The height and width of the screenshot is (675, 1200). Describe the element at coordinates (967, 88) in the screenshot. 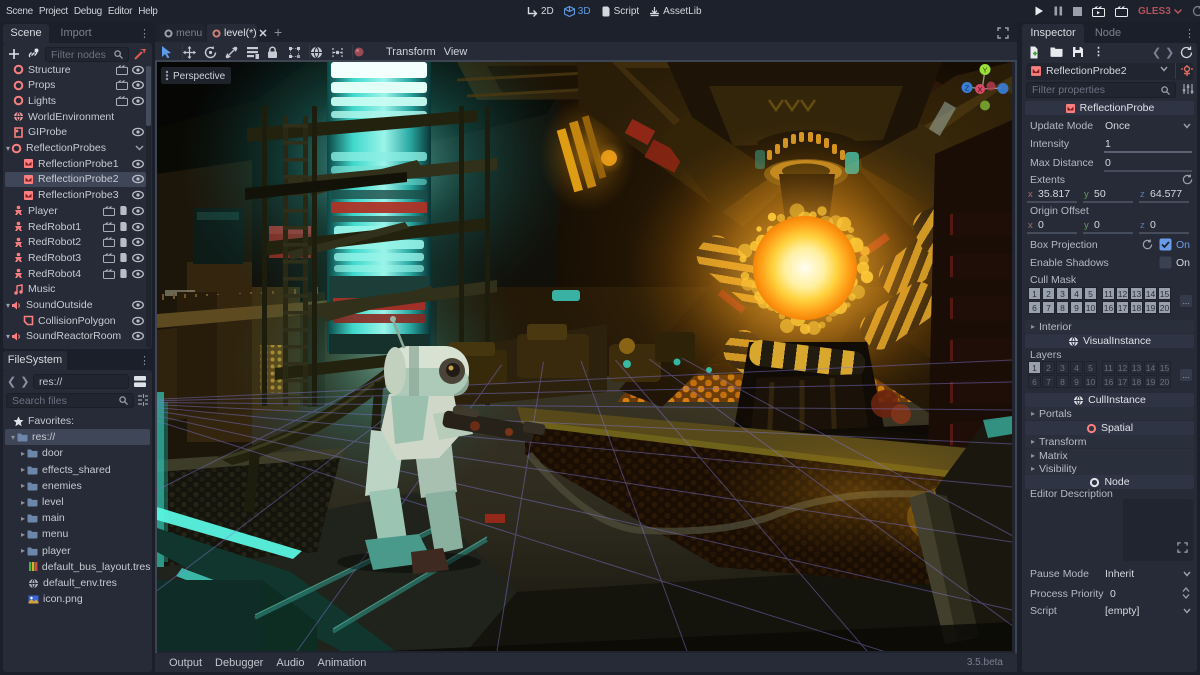

I see `svg-text: Z` at that location.